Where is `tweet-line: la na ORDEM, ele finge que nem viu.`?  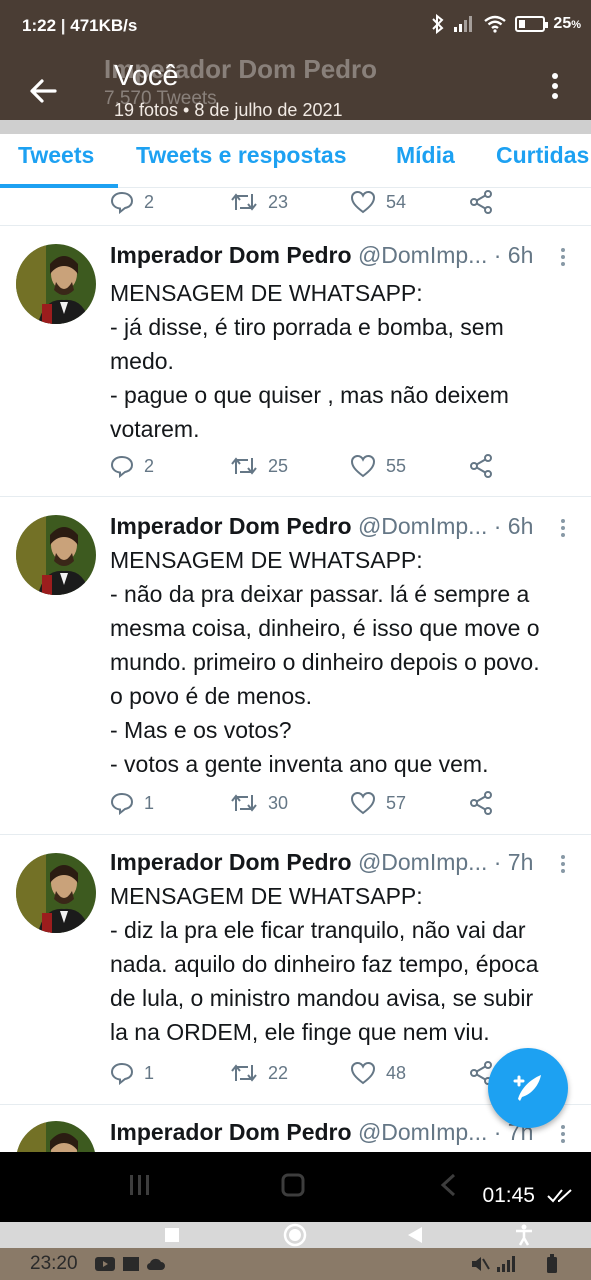 tweet-line: la na ORDEM, ele finge que nem viu. is located at coordinates (300, 1032).